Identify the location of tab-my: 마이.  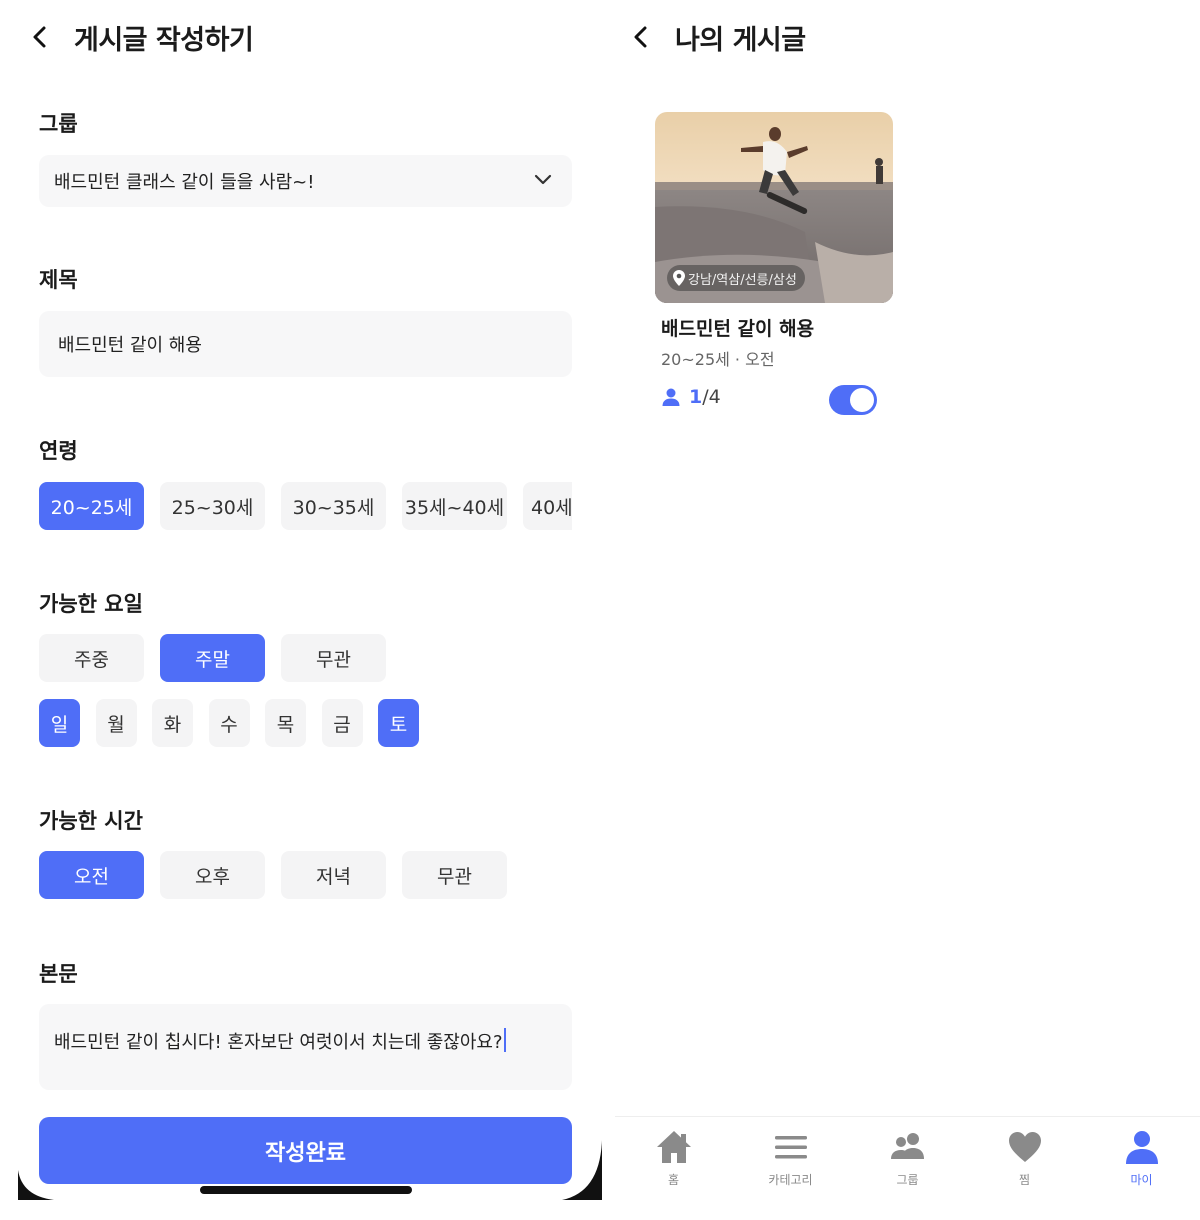
(1141, 1168).